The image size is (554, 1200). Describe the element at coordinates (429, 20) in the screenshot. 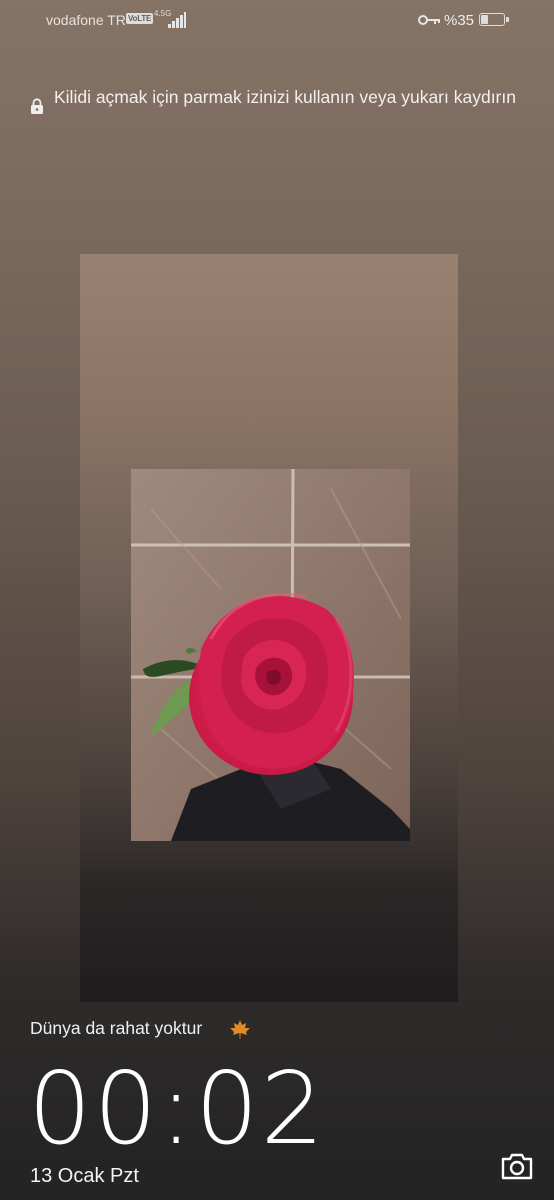

I see `key-icon` at that location.